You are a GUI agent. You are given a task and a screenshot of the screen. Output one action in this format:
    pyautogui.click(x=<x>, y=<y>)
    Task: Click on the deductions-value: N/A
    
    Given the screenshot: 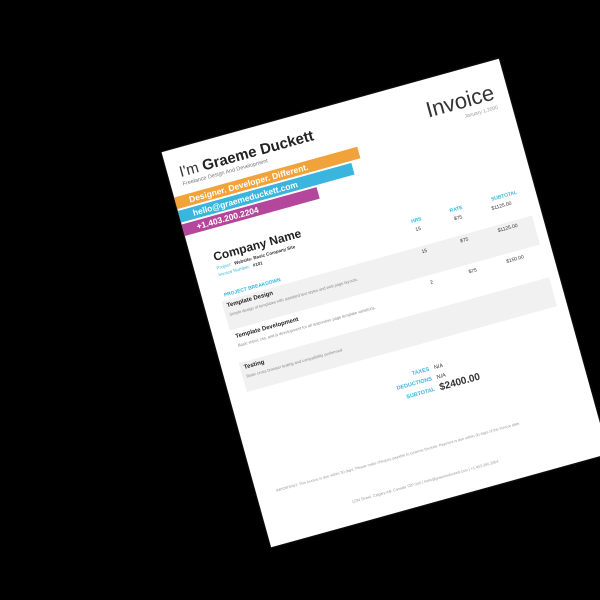 What is the action you would take?
    pyautogui.click(x=441, y=376)
    